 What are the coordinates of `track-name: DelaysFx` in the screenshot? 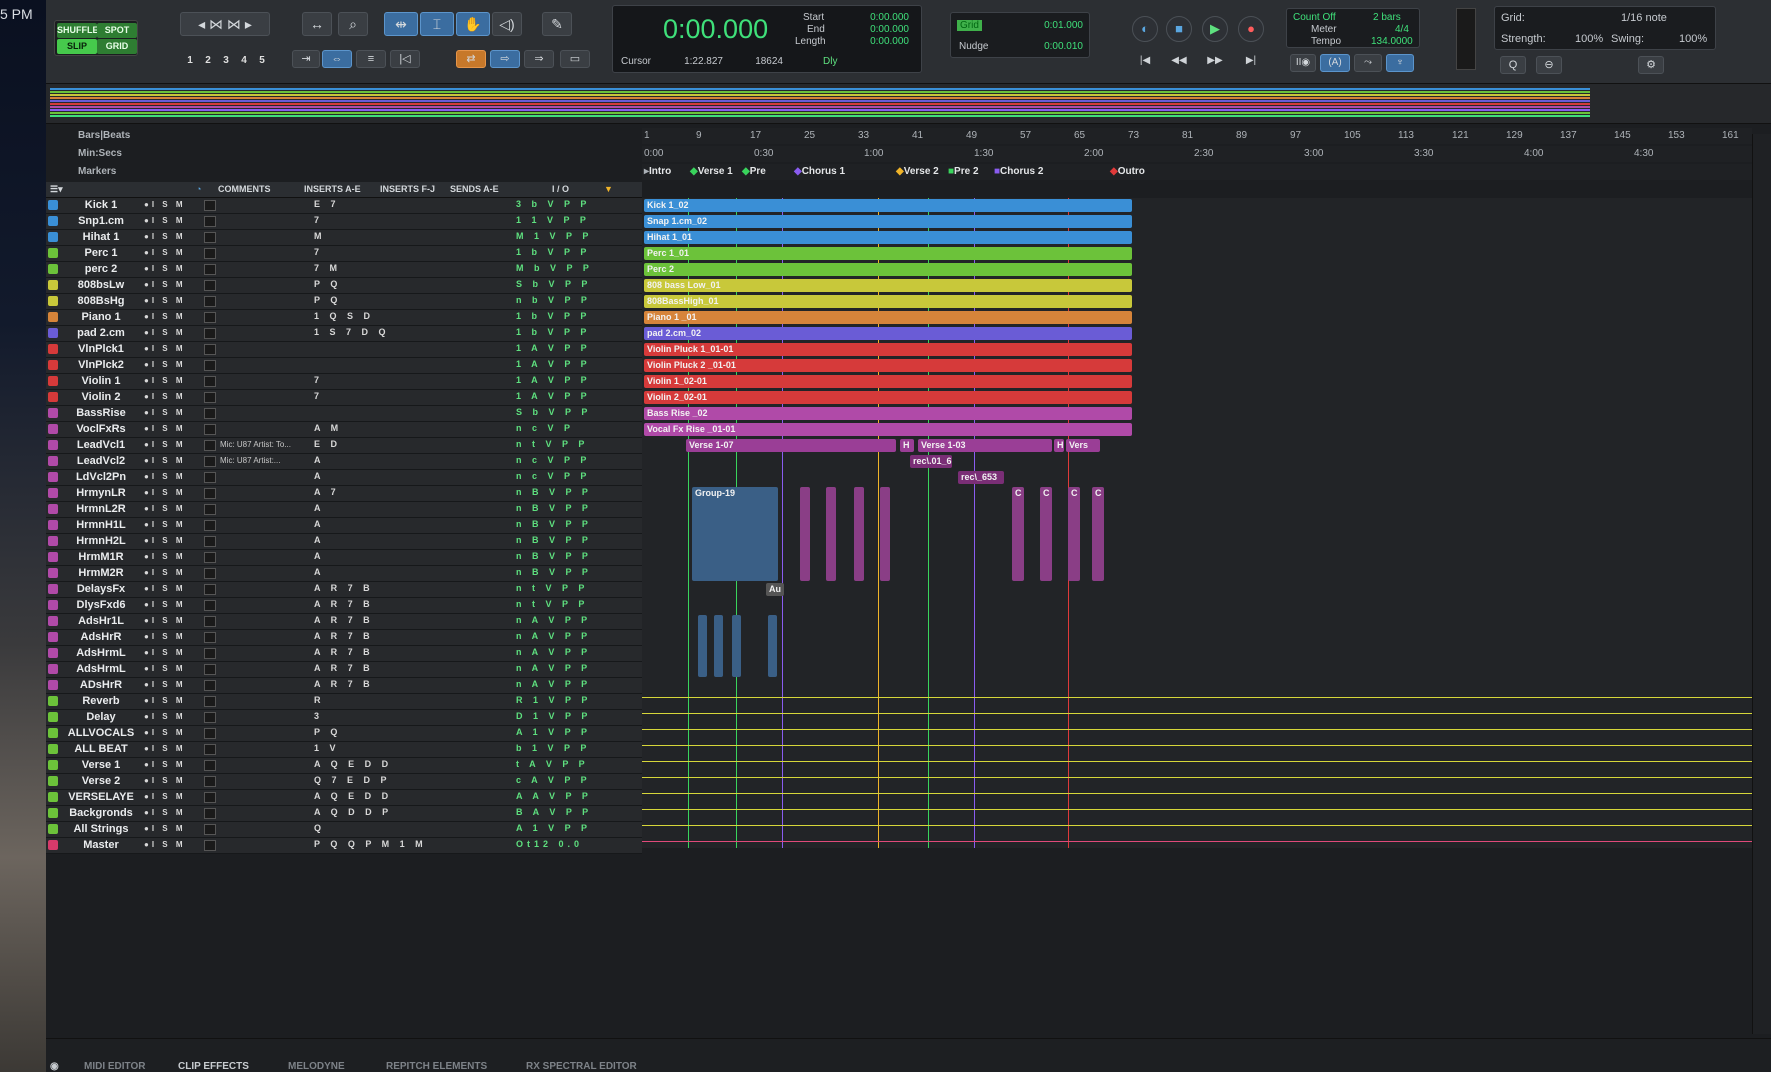 It's located at (101, 589).